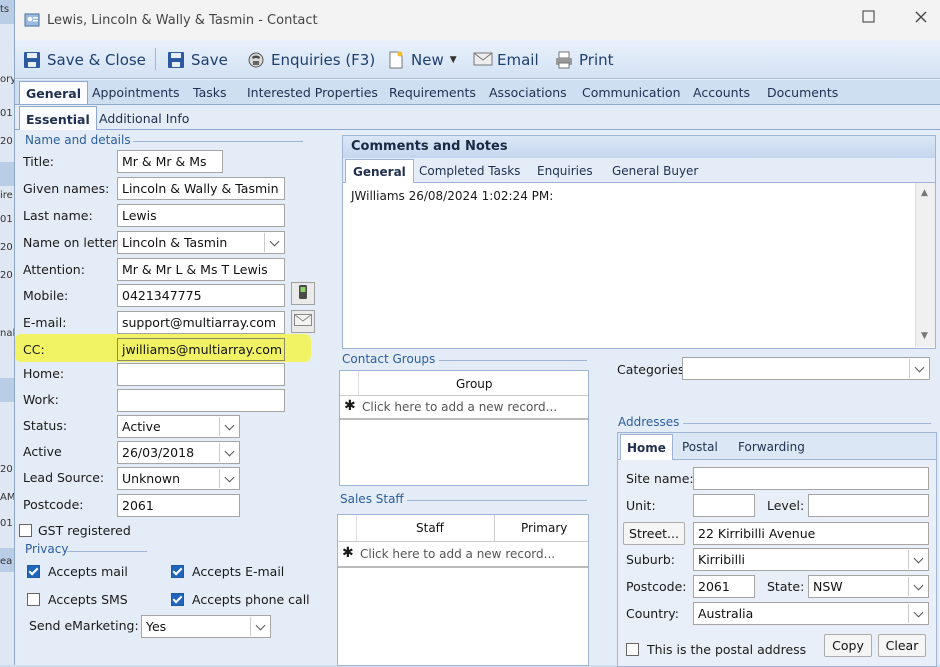  What do you see at coordinates (75, 242) in the screenshot?
I see `name-on-letters-label: Name on letters:` at bounding box center [75, 242].